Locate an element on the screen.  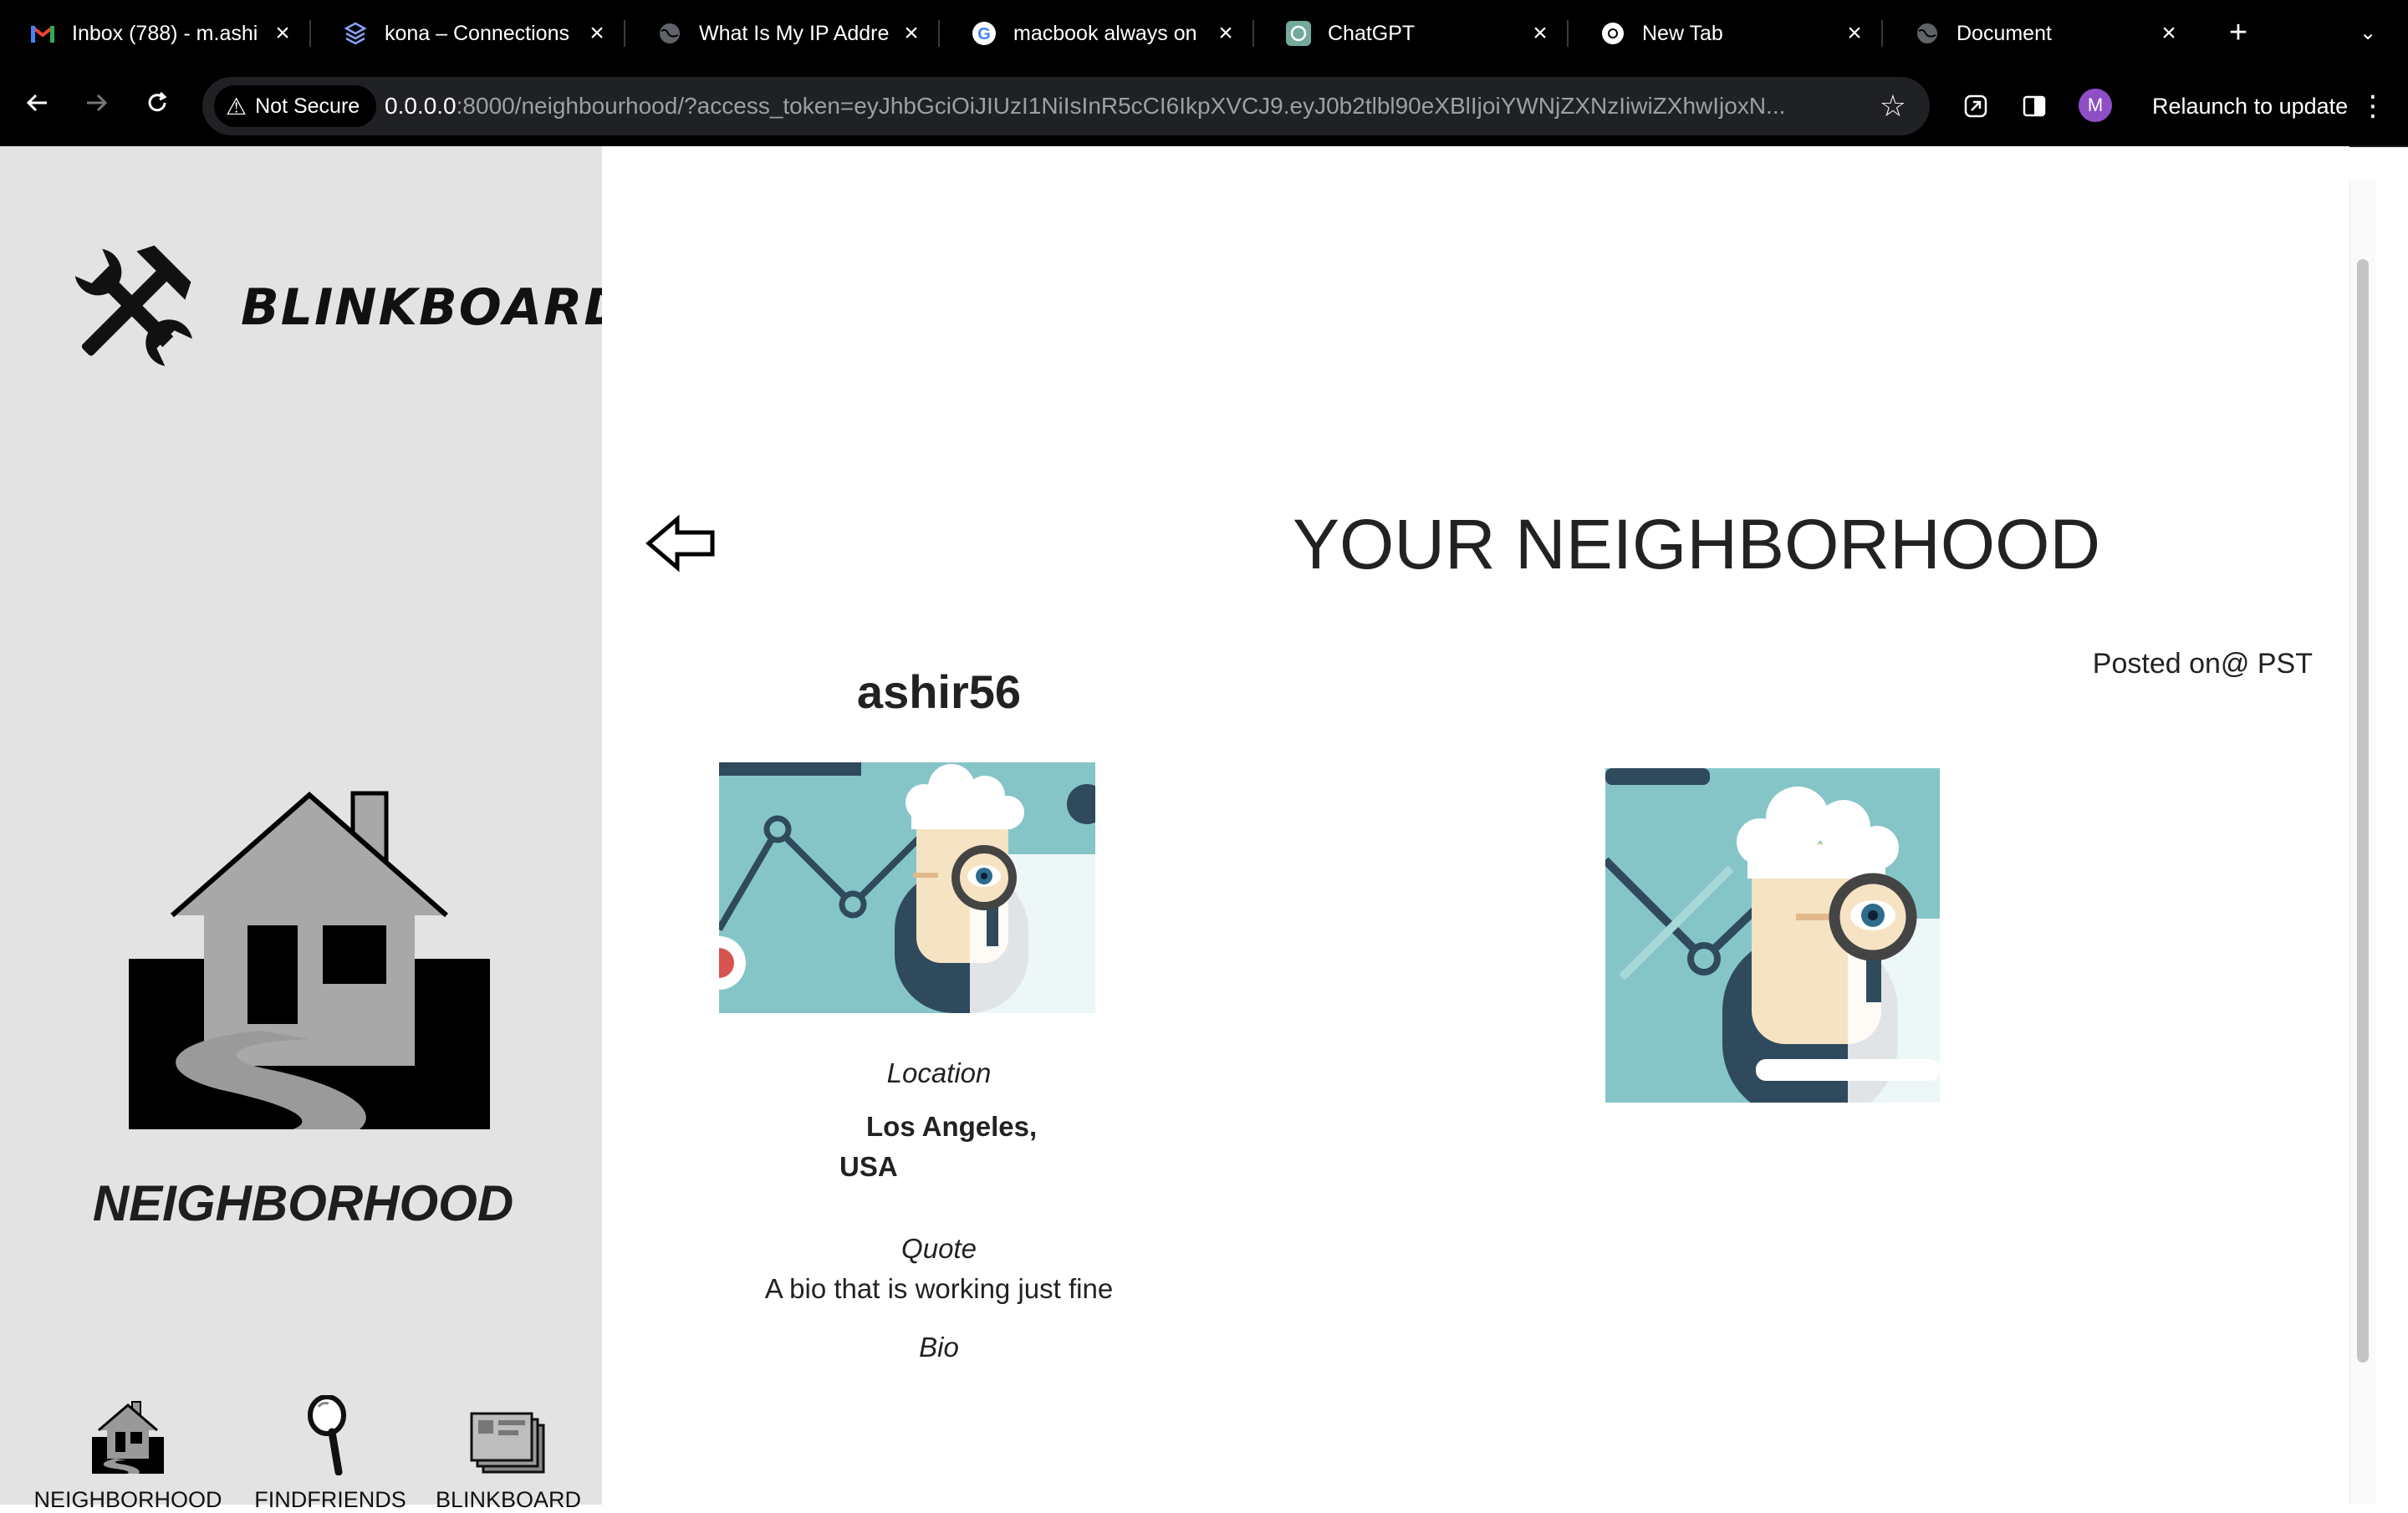
side-panel-icon is located at coordinates (2034, 106).